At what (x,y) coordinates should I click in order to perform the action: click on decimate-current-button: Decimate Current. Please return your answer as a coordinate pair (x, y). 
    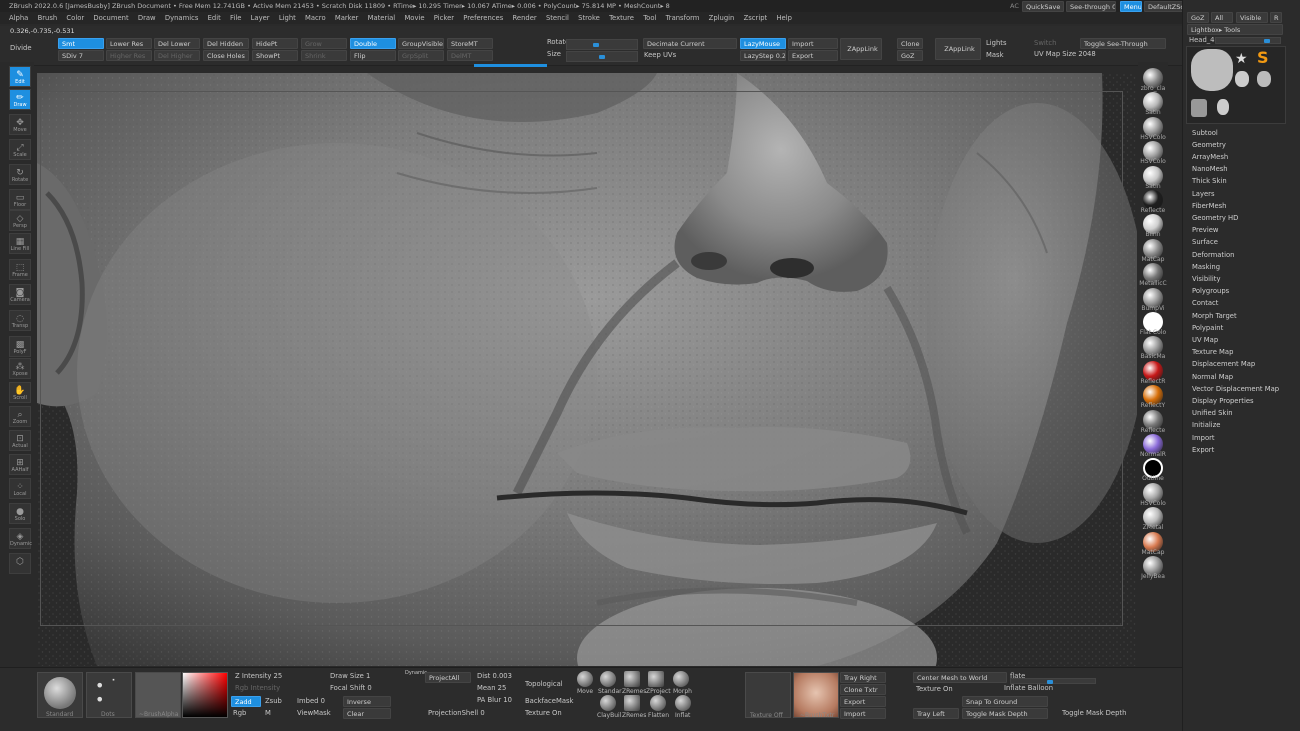
    Looking at the image, I should click on (690, 43).